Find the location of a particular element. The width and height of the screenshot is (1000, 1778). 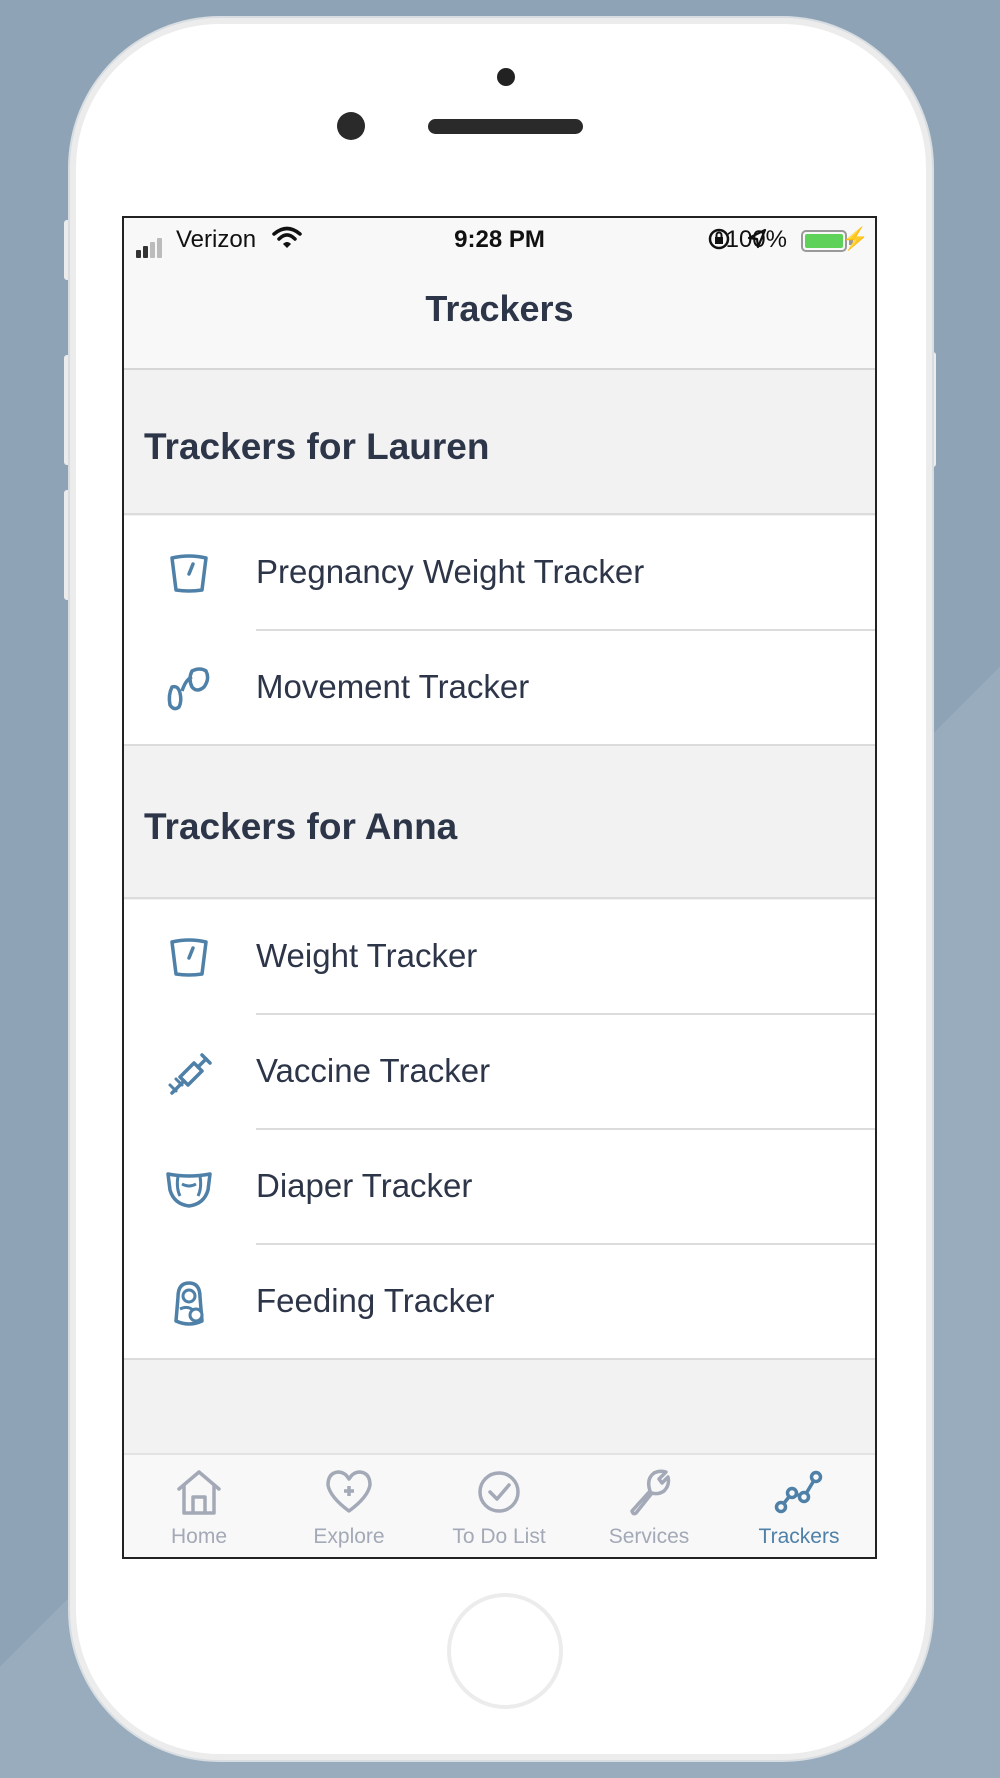

tab-label: Home is located at coordinates (199, 1536).